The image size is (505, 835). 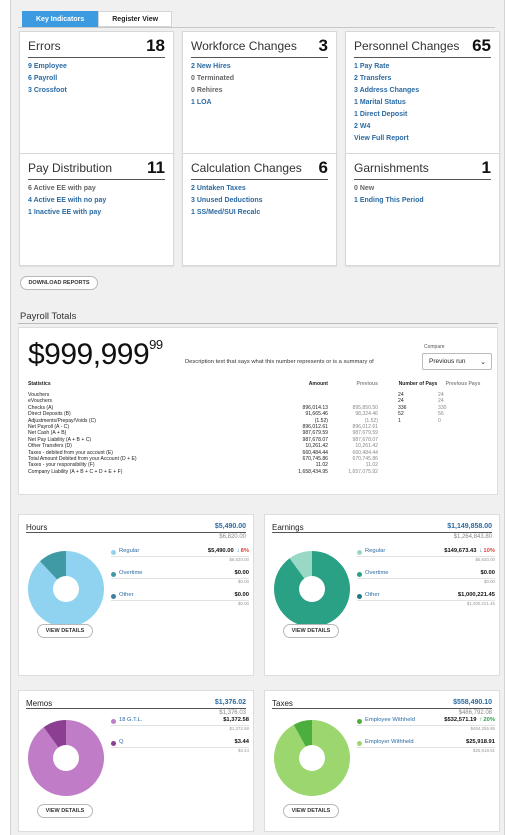 What do you see at coordinates (131, 720) in the screenshot?
I see `legend-label: 18 G.T.L.` at bounding box center [131, 720].